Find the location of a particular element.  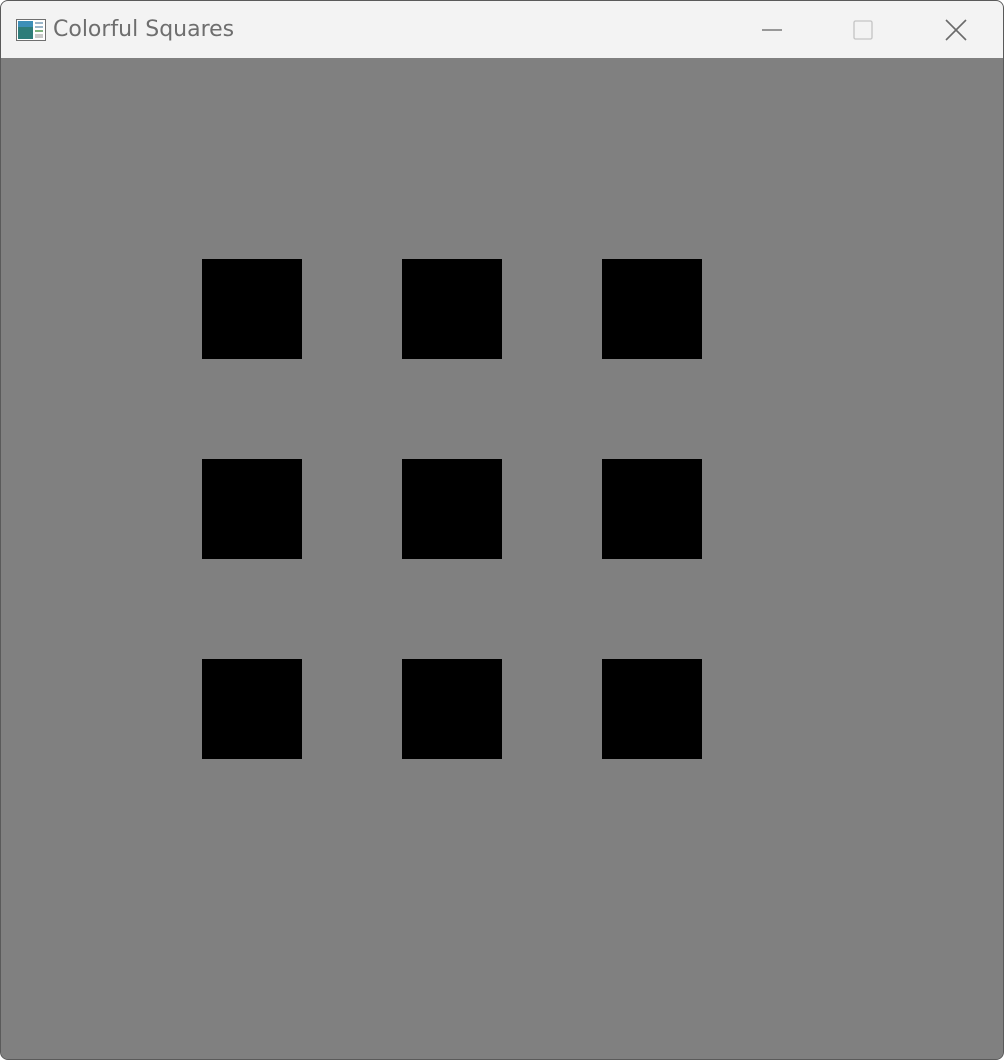

minimize-icon is located at coordinates (772, 29).